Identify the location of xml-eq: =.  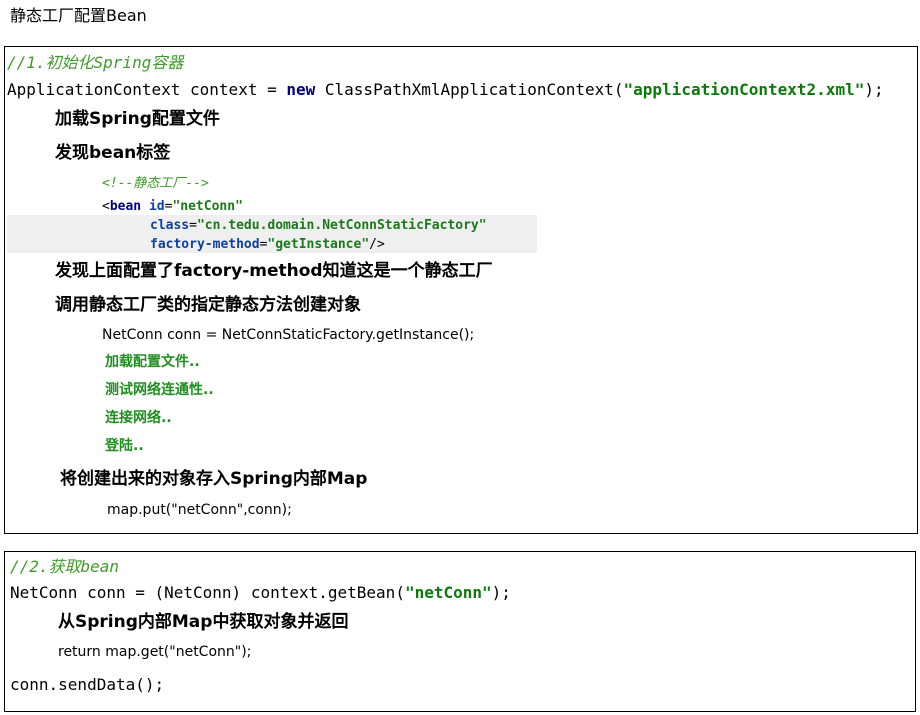
(193, 225).